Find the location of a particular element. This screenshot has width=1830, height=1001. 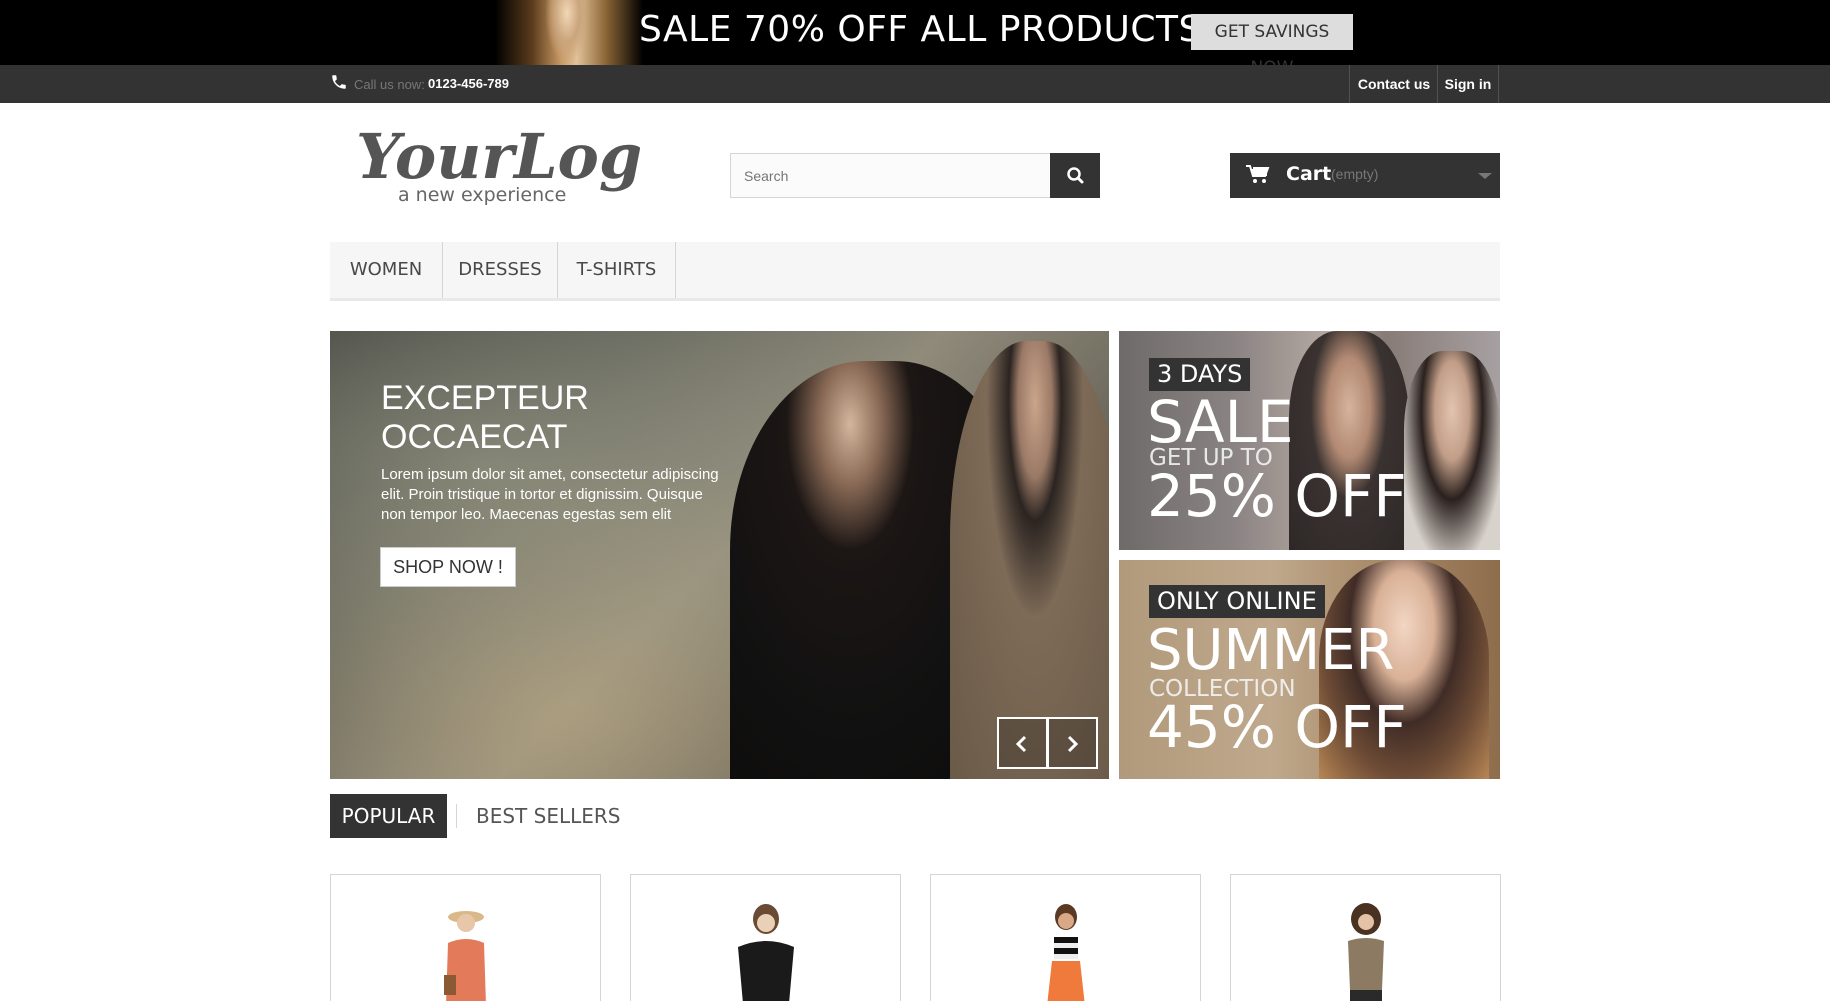

menu-item-women: WOMEN is located at coordinates (386, 270).